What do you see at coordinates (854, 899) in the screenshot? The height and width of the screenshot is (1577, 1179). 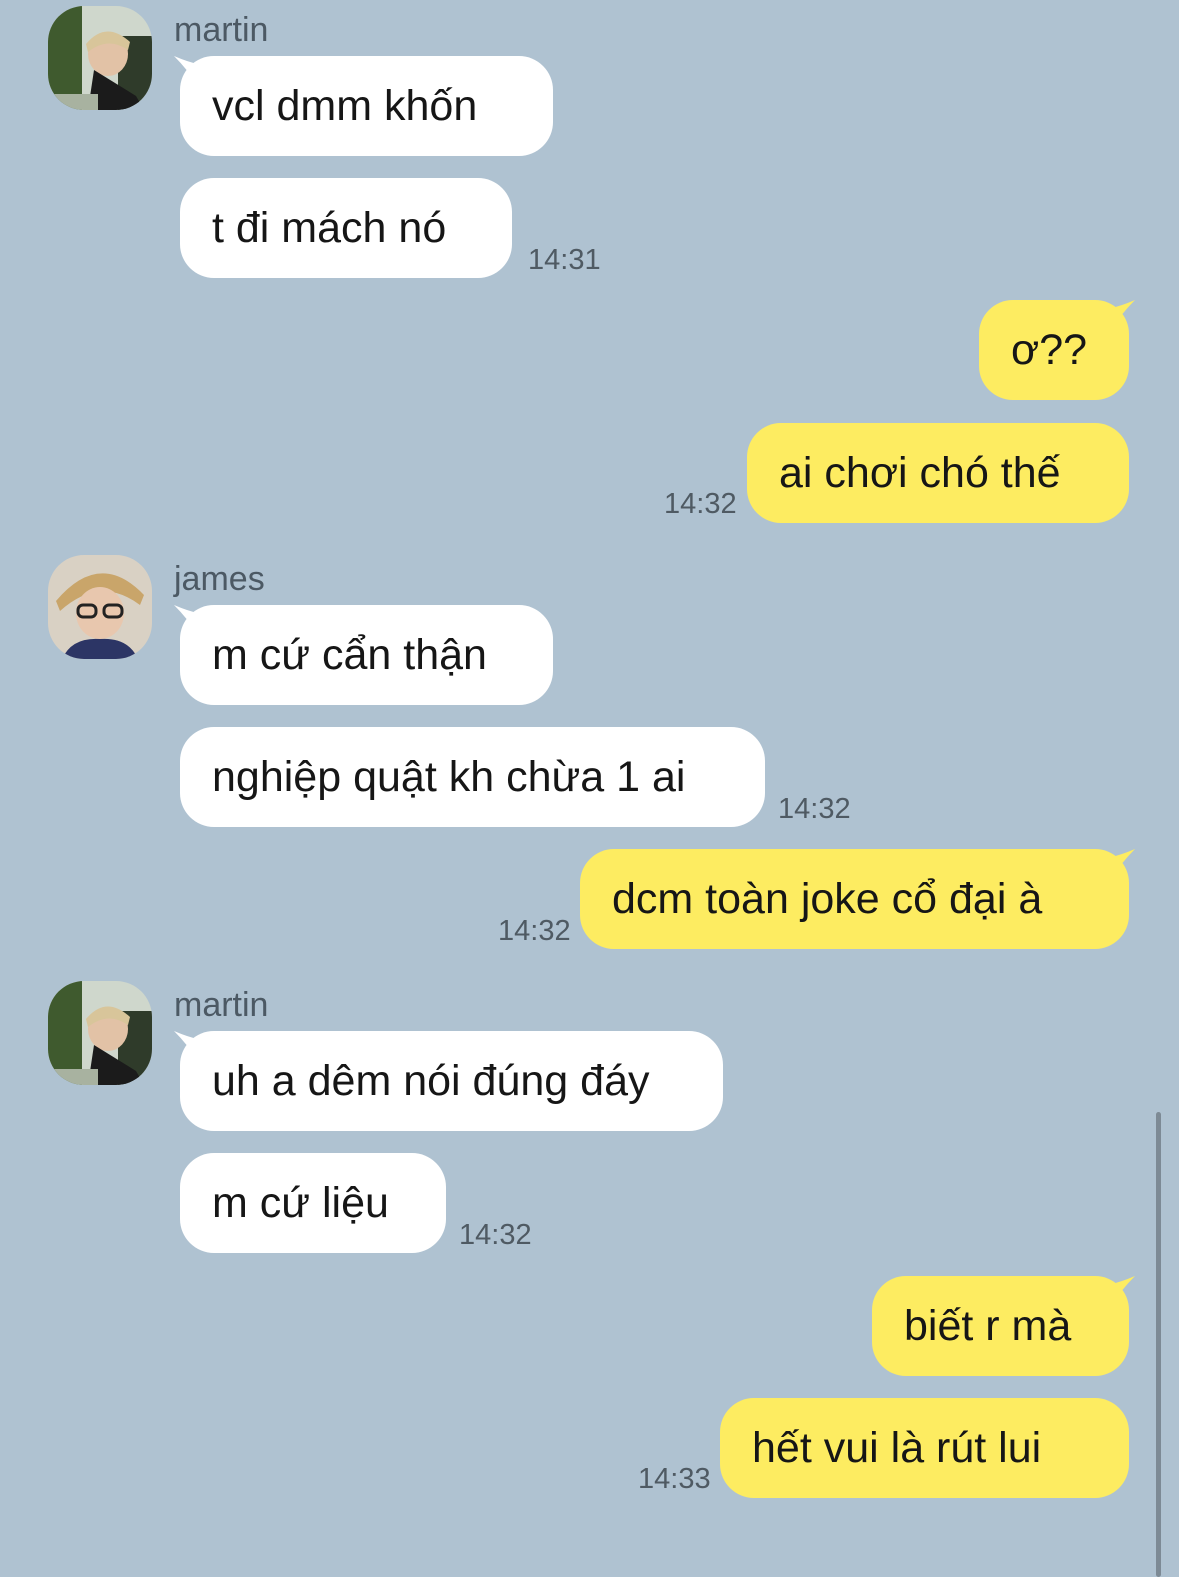 I see `message-bubble-outgoing: dcm toàn joke cổ đại à` at bounding box center [854, 899].